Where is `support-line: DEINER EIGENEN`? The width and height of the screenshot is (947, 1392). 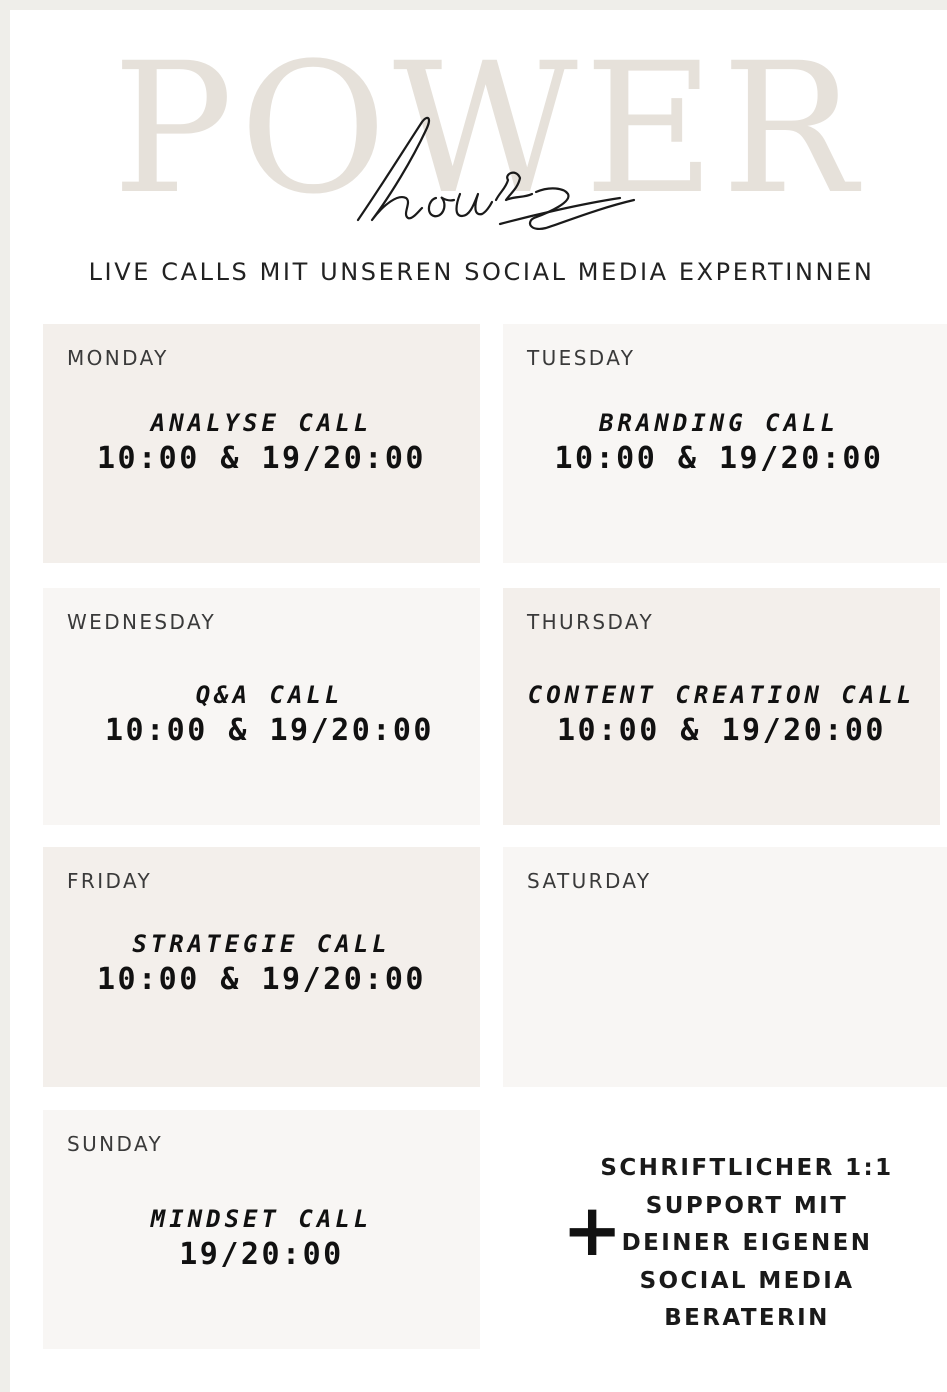 support-line: DEINER EIGENEN is located at coordinates (747, 1243).